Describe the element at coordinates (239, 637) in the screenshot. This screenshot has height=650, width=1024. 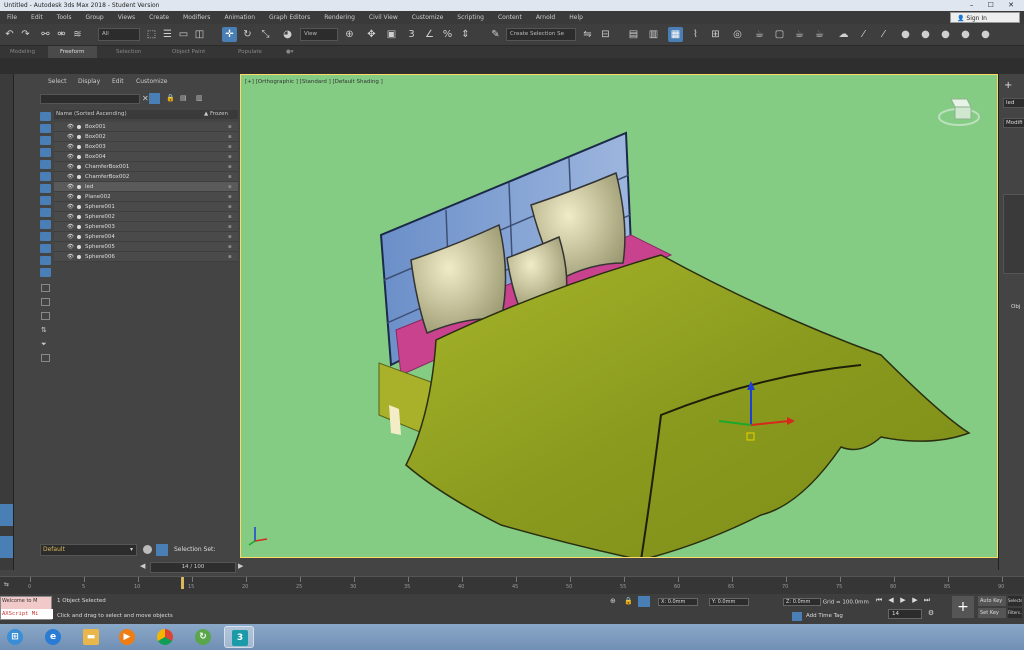
I see `taskbar-3dsmax: 3` at that location.